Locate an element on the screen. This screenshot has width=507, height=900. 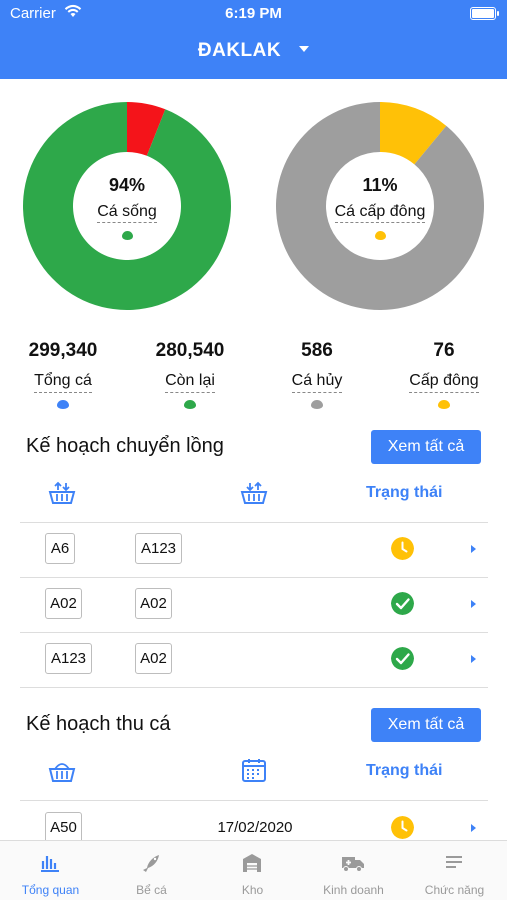
stat-total: 299,340 Tổng cá is located at coordinates (63, 374).